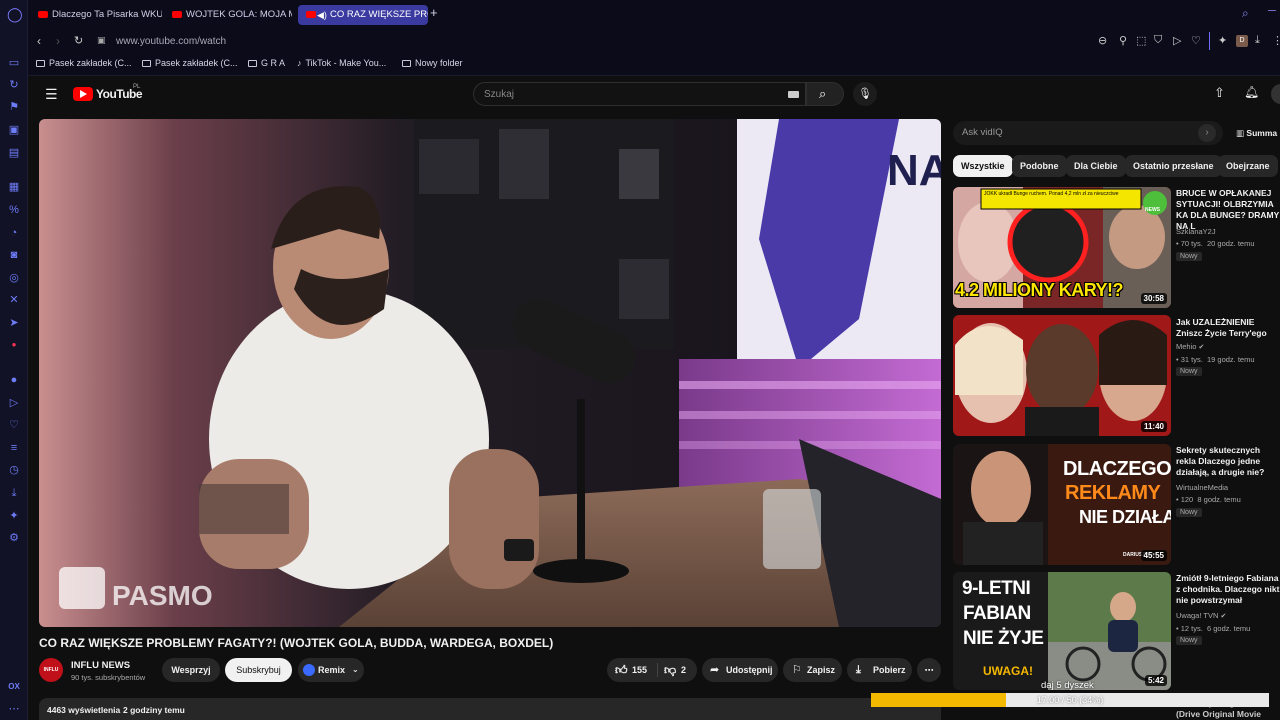 The height and width of the screenshot is (720, 1280). I want to click on ai-icon: ⚑, so click(14, 107).